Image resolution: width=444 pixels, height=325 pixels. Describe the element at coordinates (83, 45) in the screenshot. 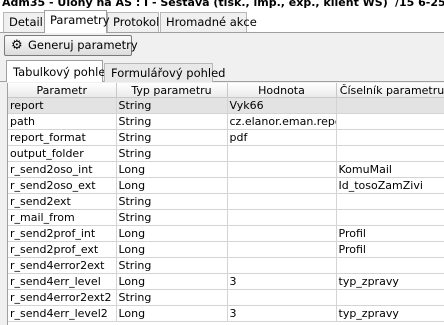

I see `generate-parameters-label: Generuj parametry` at that location.